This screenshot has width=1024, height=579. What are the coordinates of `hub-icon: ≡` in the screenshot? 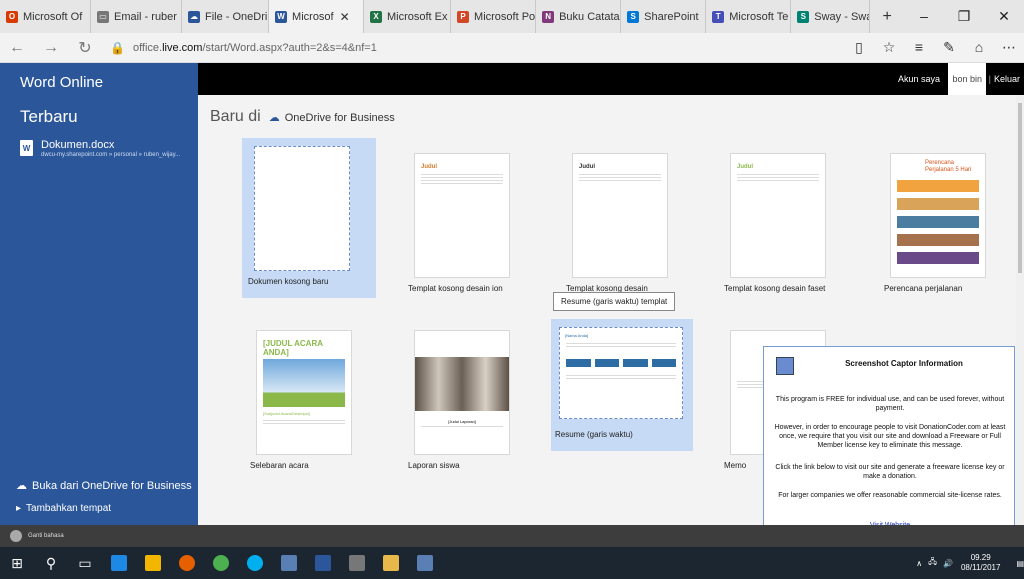 It's located at (919, 47).